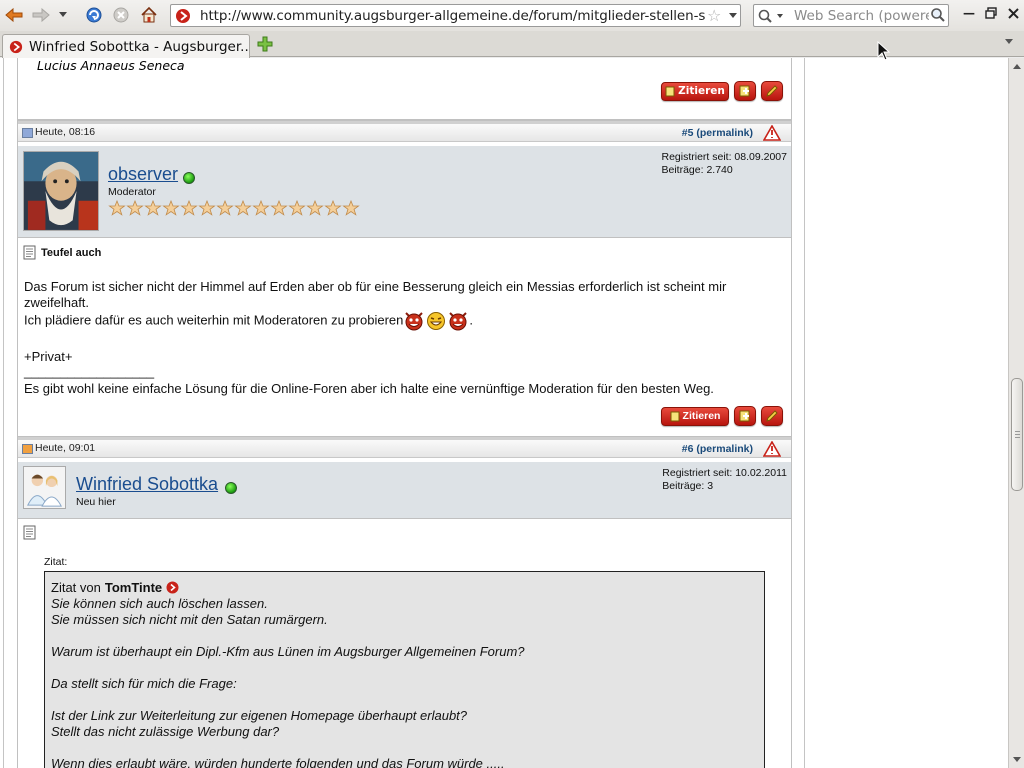  I want to click on search-bar: Web Search (powered, so click(851, 15).